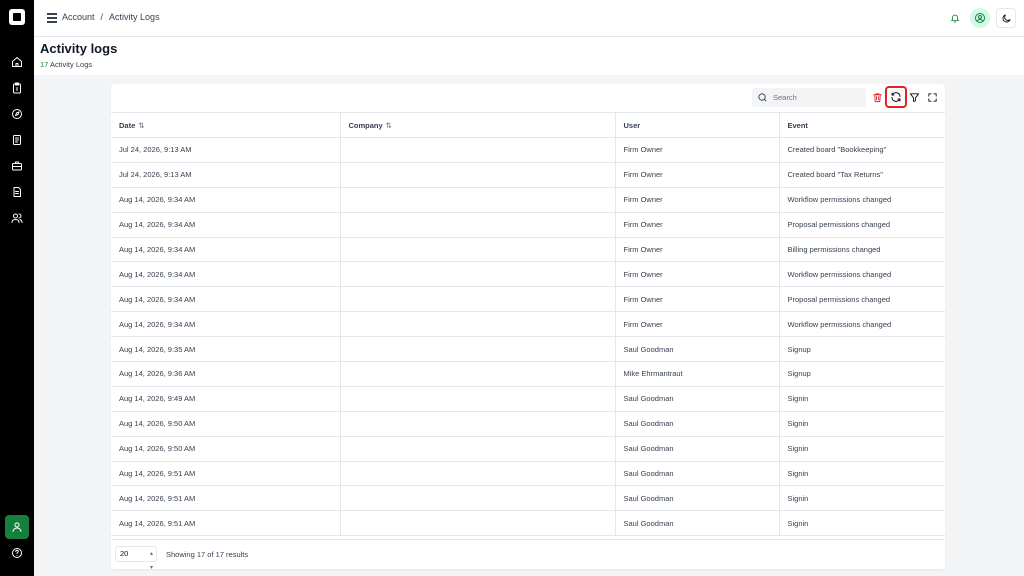  I want to click on cell-event: Billing permissions changed, so click(862, 250).